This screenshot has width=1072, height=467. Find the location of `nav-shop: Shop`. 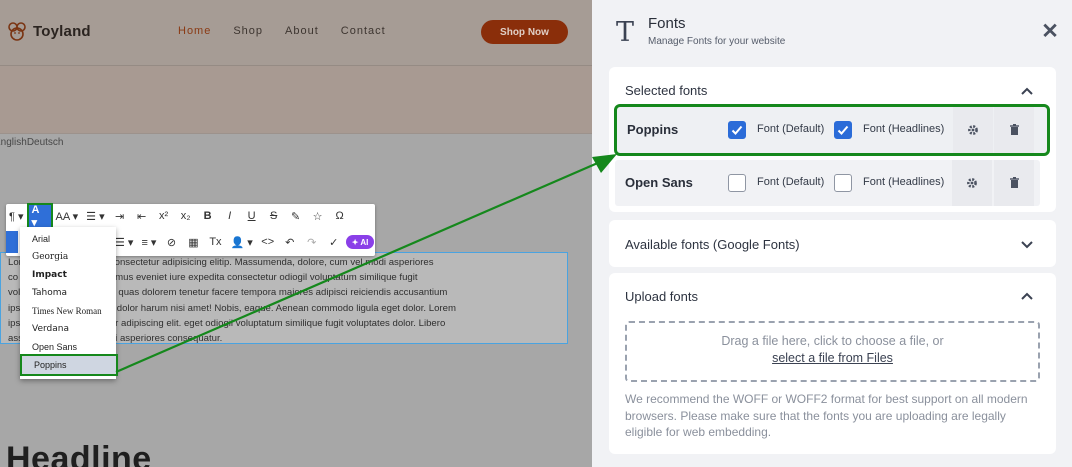

nav-shop: Shop is located at coordinates (248, 31).